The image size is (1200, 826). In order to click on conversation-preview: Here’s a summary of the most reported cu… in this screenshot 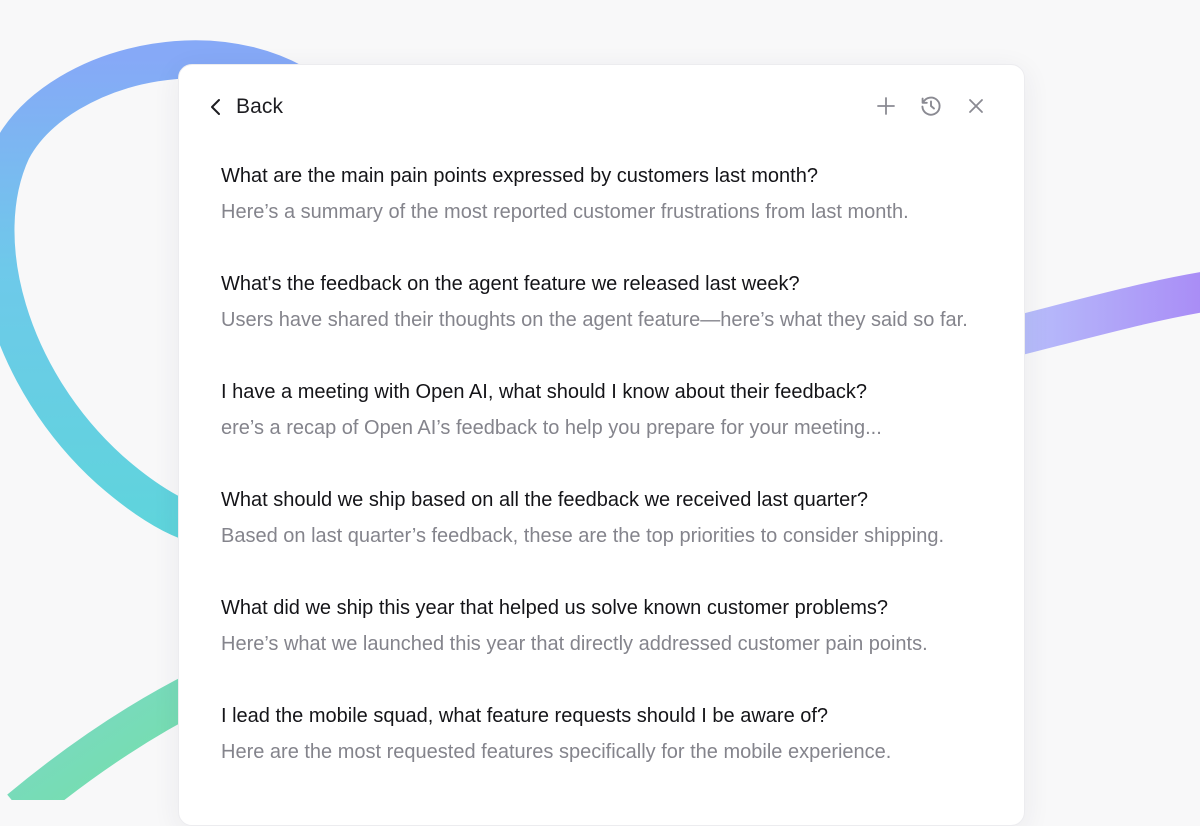, I will do `click(565, 212)`.